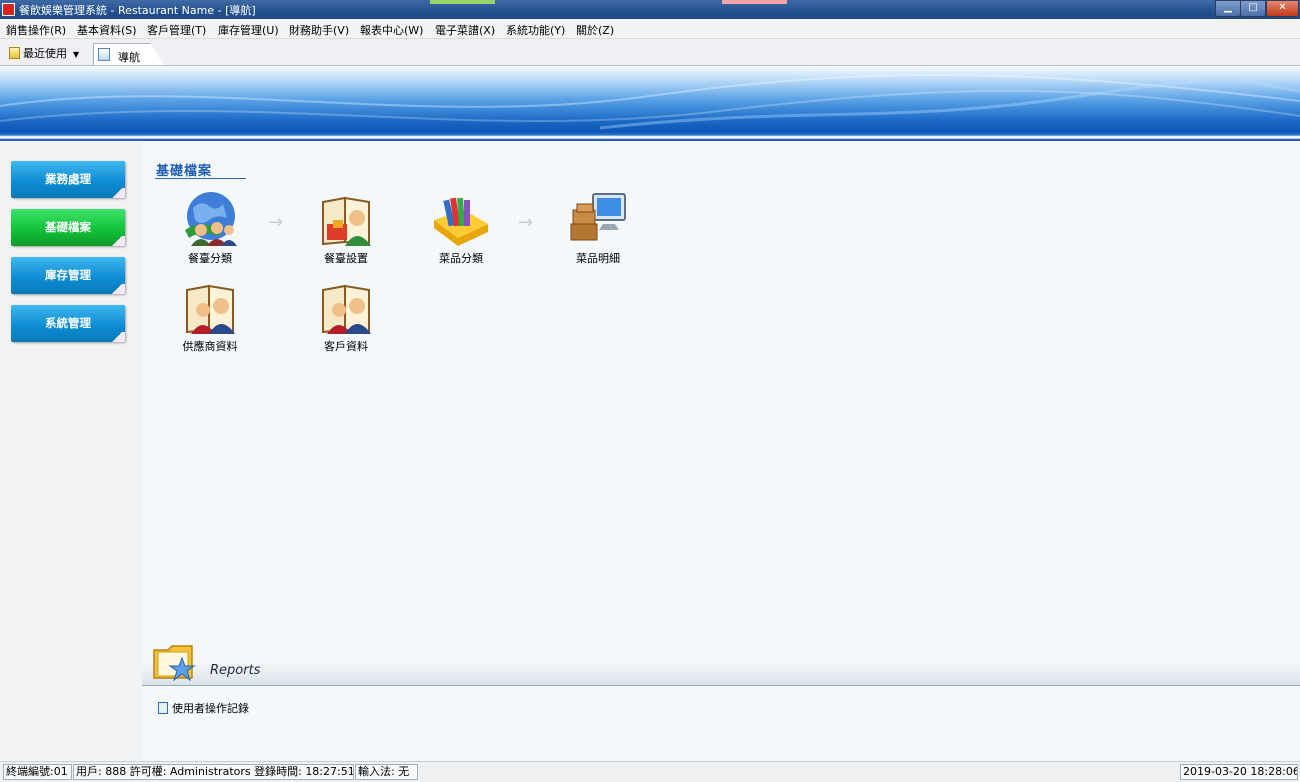  What do you see at coordinates (8, 9) in the screenshot?
I see `app-icon` at bounding box center [8, 9].